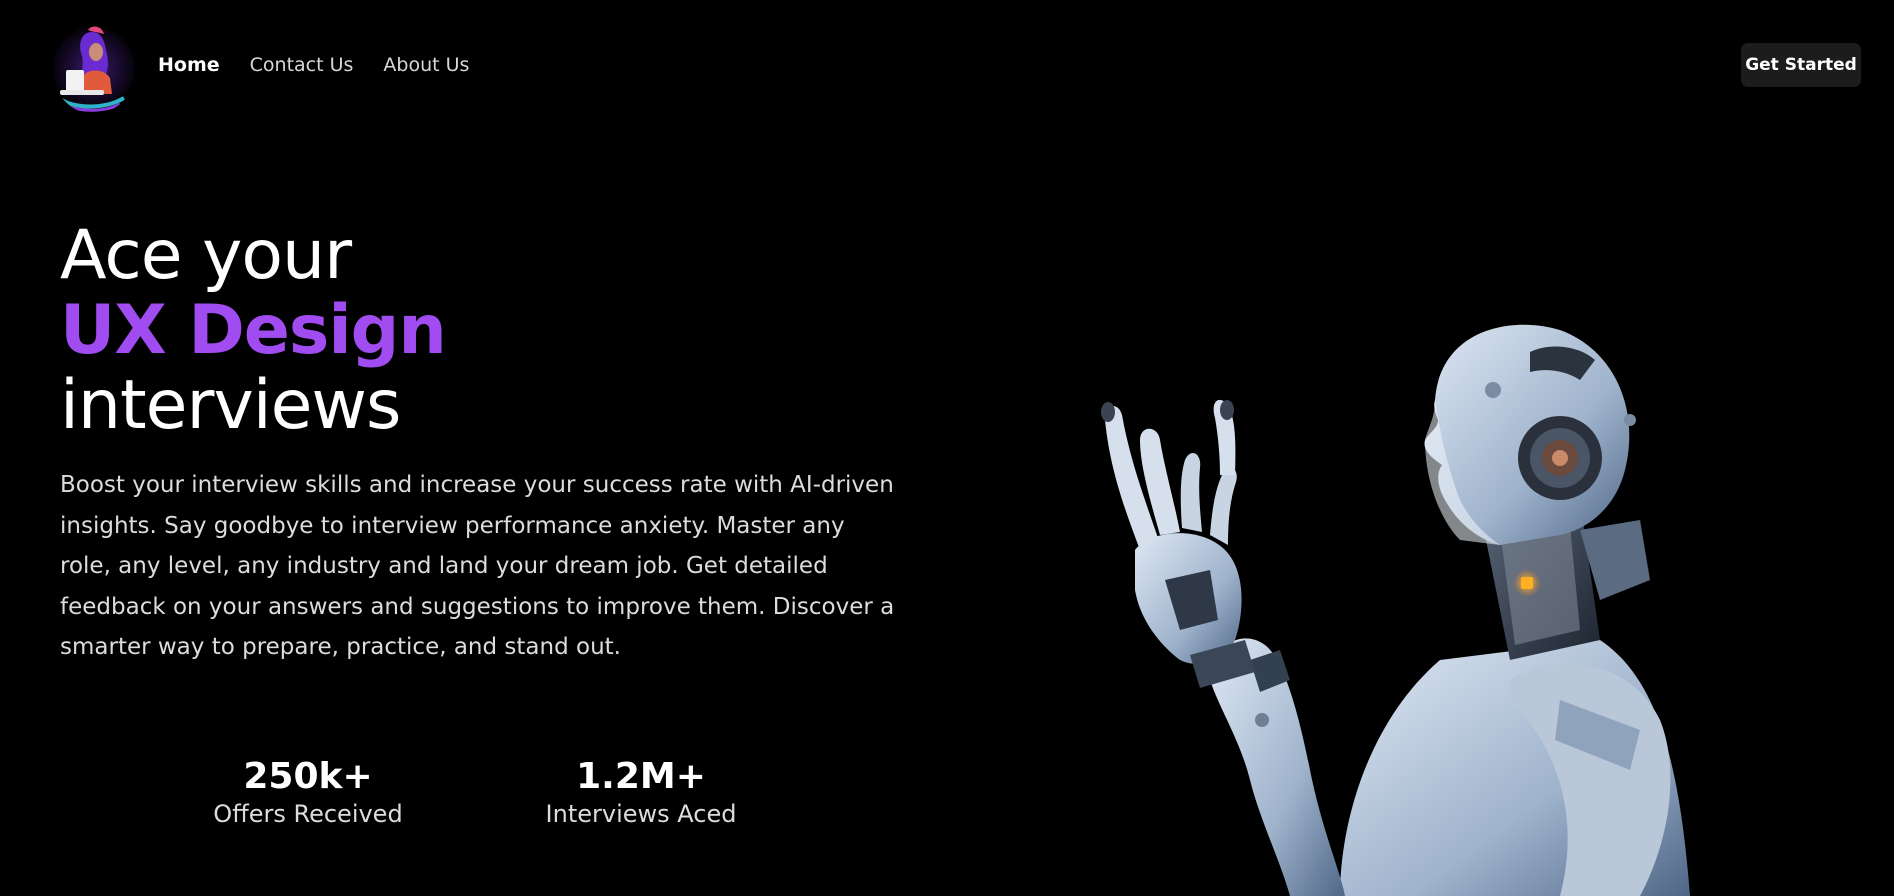  I want to click on headline-line-1: Ace your, so click(206, 255).